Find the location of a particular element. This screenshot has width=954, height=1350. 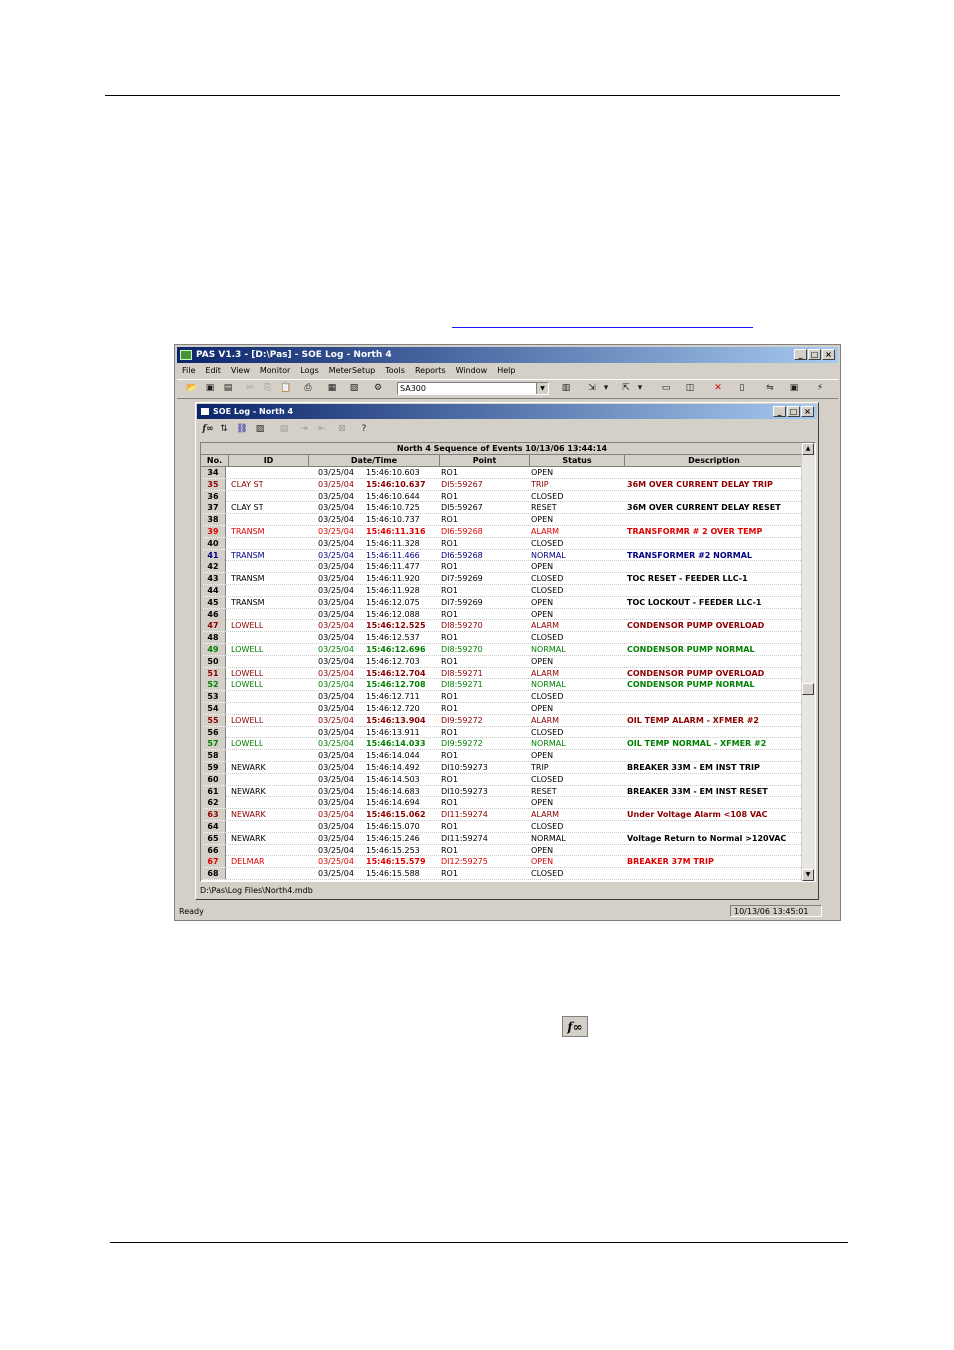

row-status: ALARM is located at coordinates (545, 720).